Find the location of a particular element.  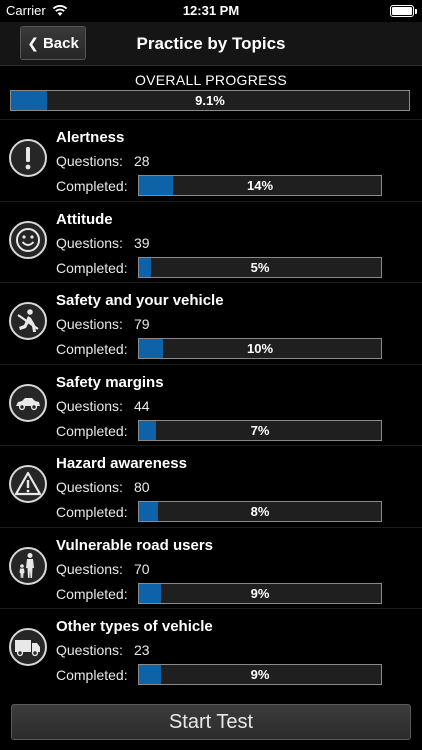

status-time: 12:31 PM is located at coordinates (211, 10).